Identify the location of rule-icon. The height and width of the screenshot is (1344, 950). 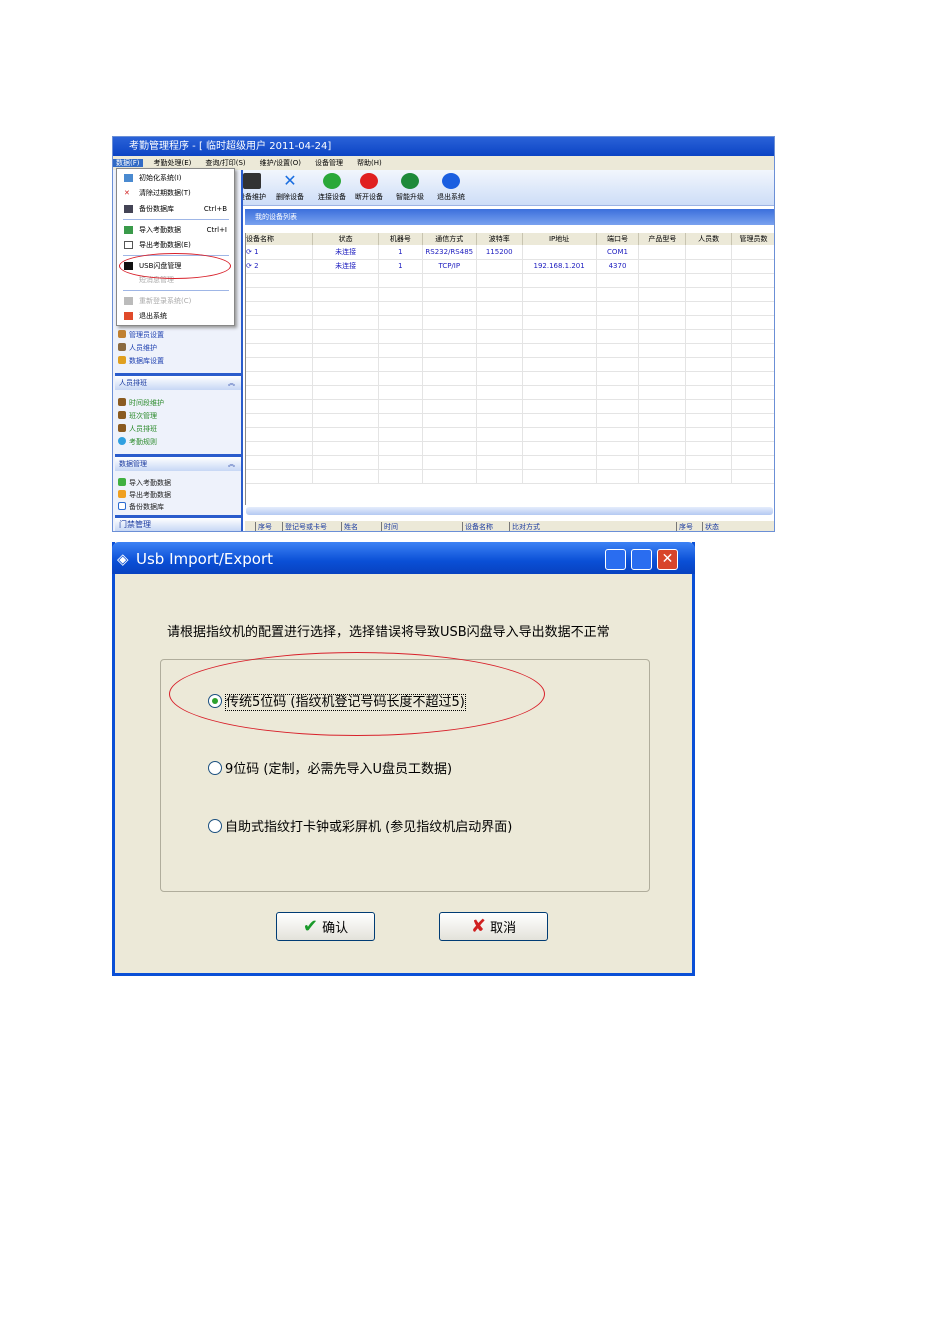
(122, 441).